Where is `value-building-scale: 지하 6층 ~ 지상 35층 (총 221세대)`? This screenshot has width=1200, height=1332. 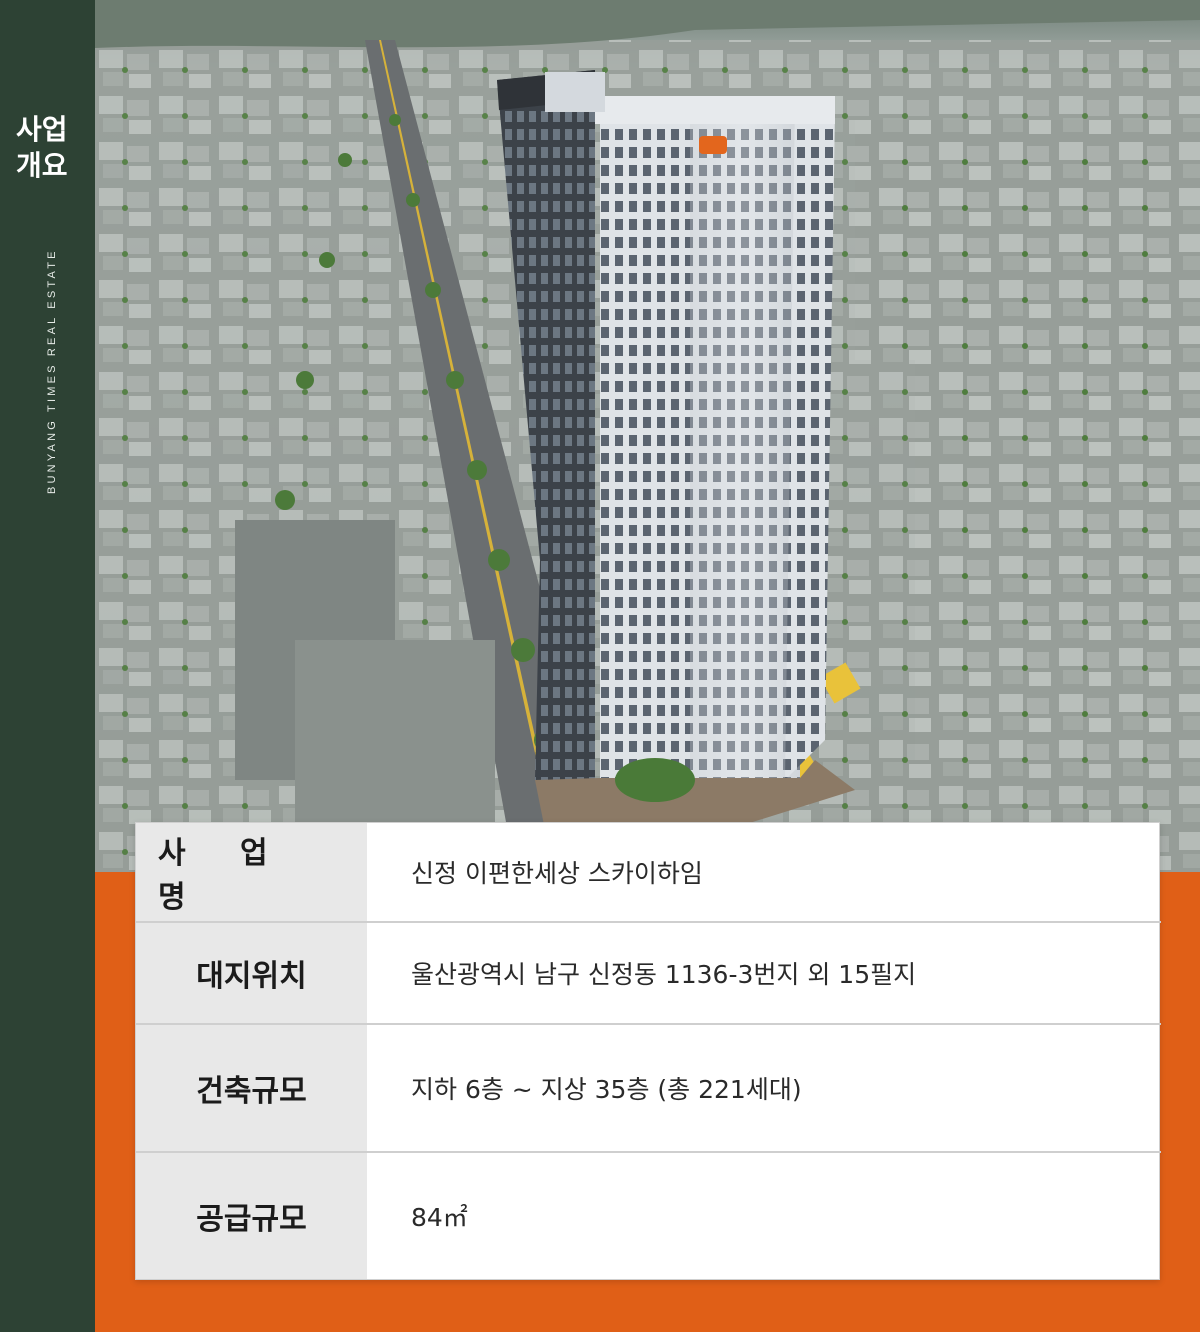
value-building-scale: 지하 6층 ~ 지상 35층 (총 221세대) is located at coordinates (606, 1089).